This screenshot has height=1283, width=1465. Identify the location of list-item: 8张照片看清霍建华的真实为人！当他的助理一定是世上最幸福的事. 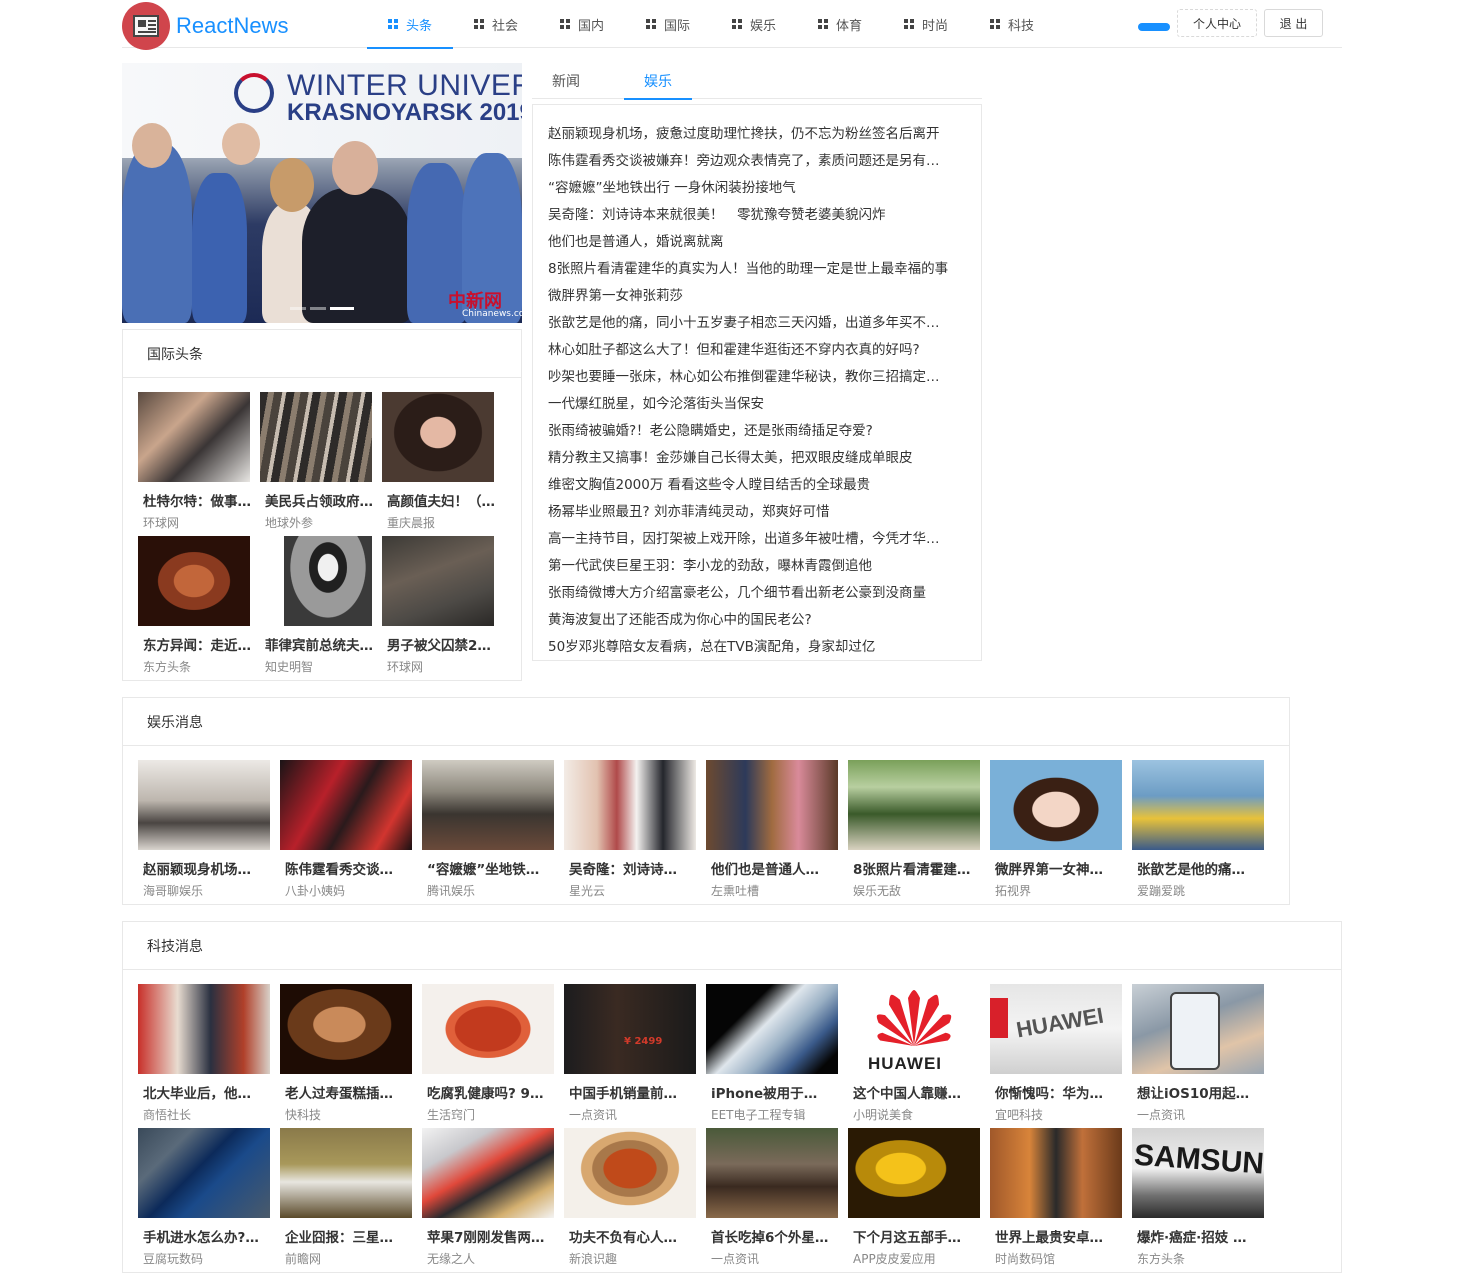
(753, 269).